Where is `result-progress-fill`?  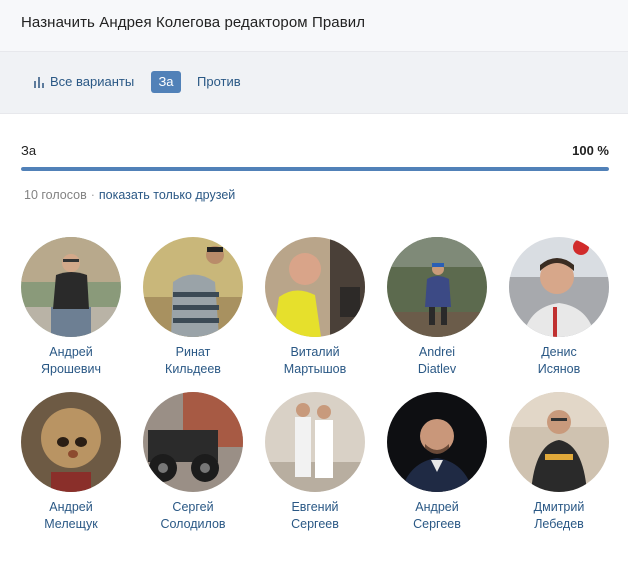 result-progress-fill is located at coordinates (315, 169).